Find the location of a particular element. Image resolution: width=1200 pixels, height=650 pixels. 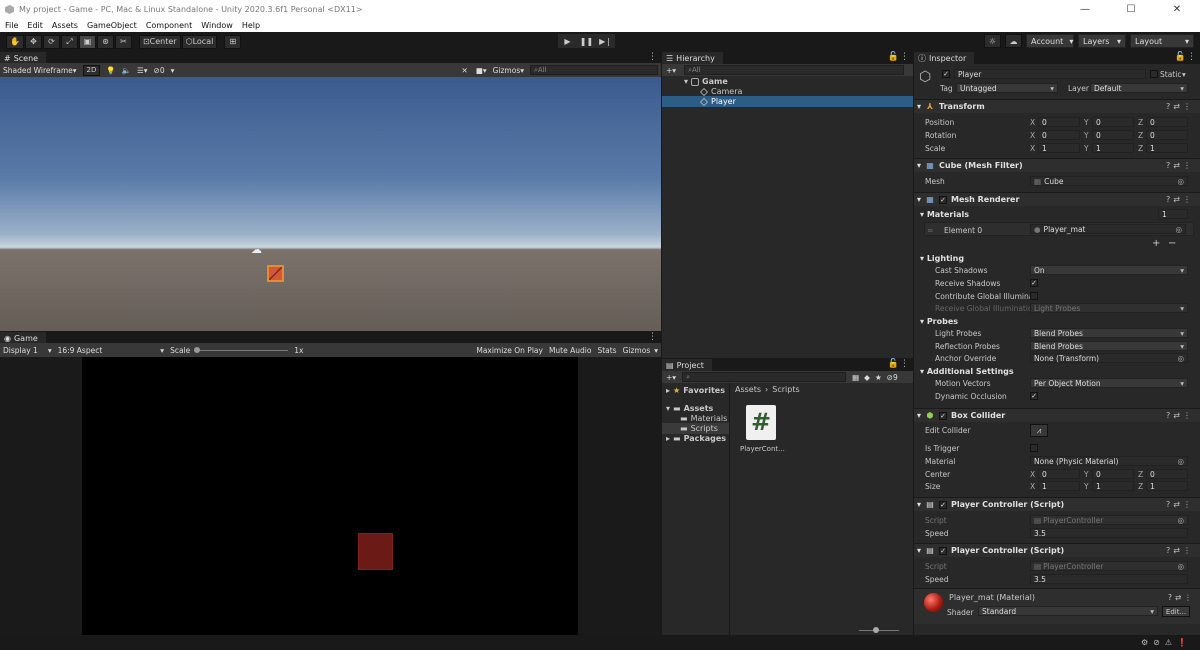

play-button: ▶ is located at coordinates (567, 41).